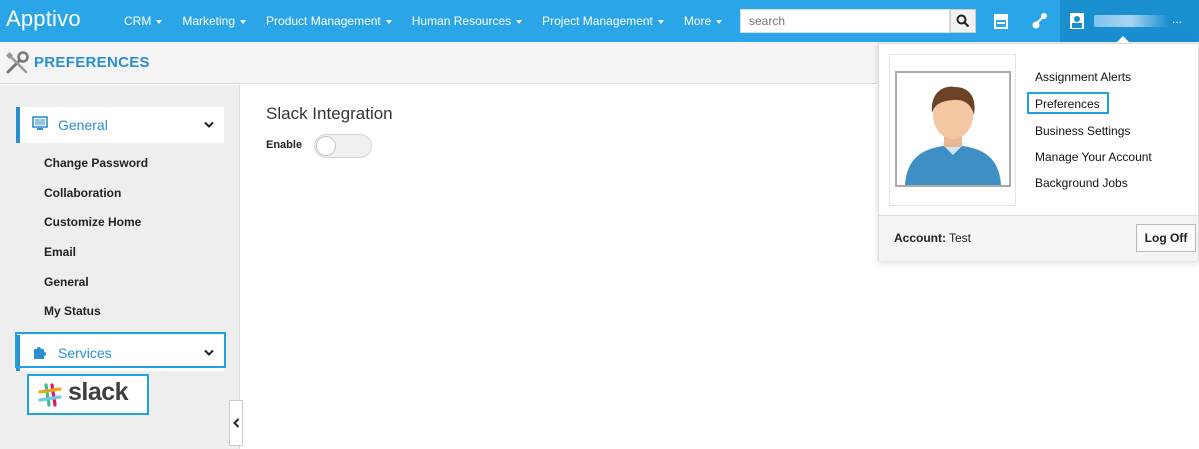 The height and width of the screenshot is (449, 1199). What do you see at coordinates (284, 145) in the screenshot?
I see `enable-label: Enable` at bounding box center [284, 145].